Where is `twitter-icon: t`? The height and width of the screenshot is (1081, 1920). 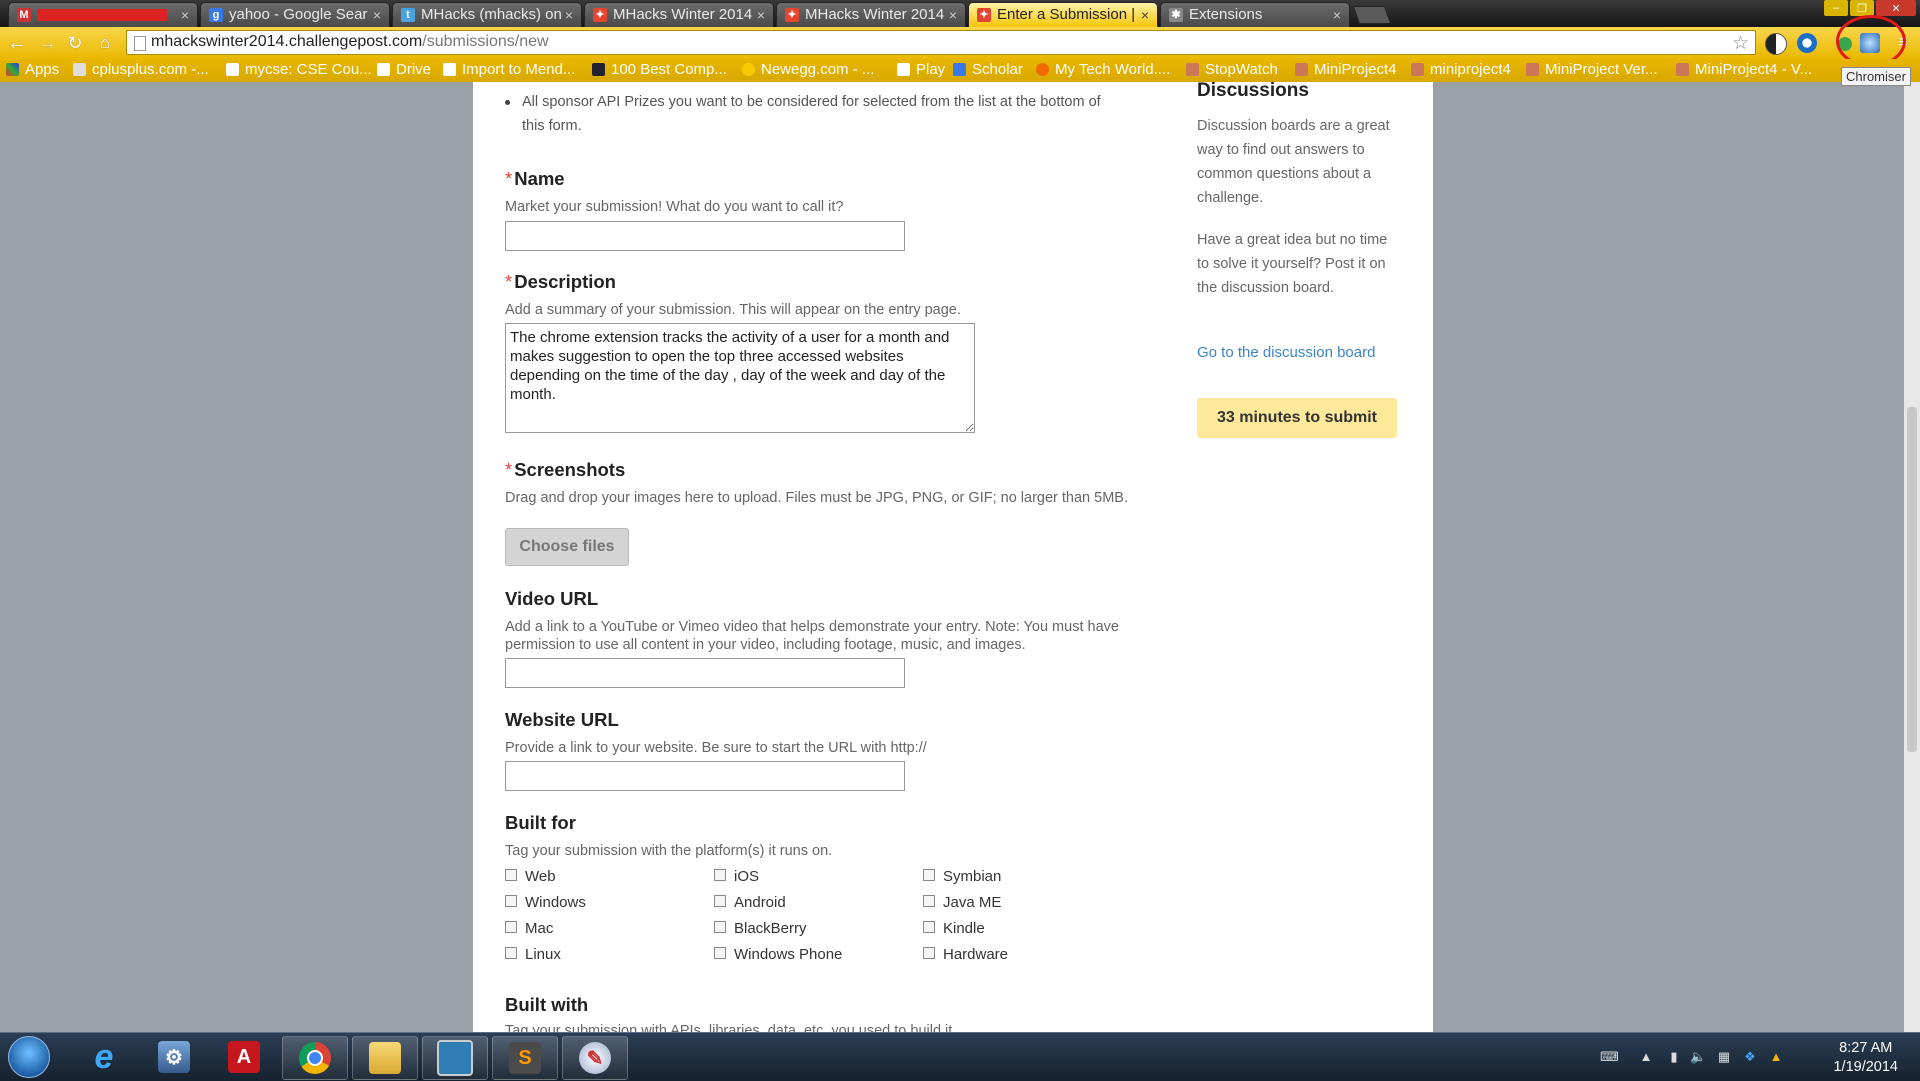 twitter-icon: t is located at coordinates (408, 15).